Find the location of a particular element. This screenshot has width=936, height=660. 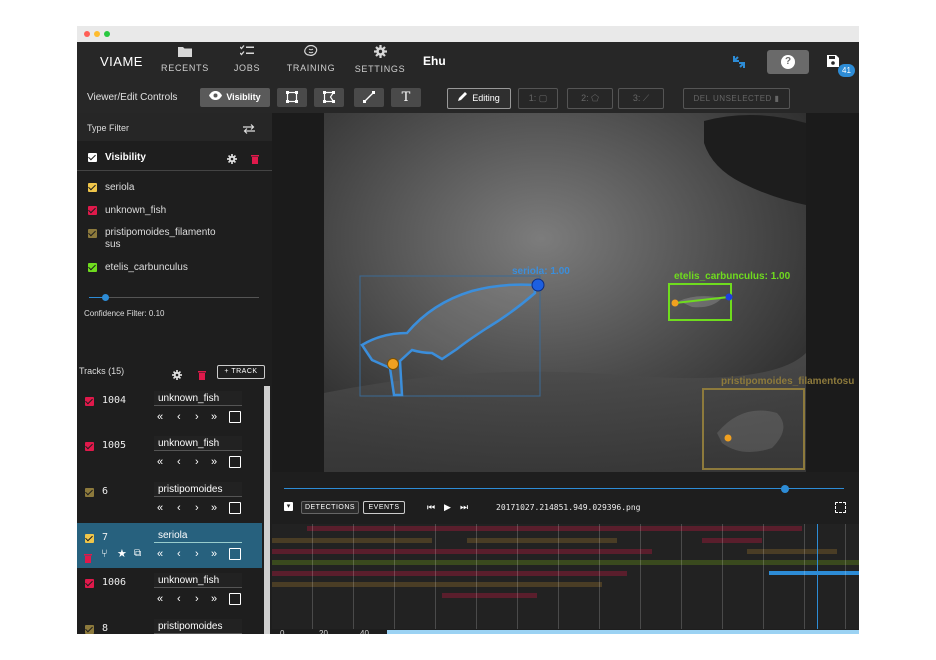

type-checkbox-pristipomoides is located at coordinates (92, 233).